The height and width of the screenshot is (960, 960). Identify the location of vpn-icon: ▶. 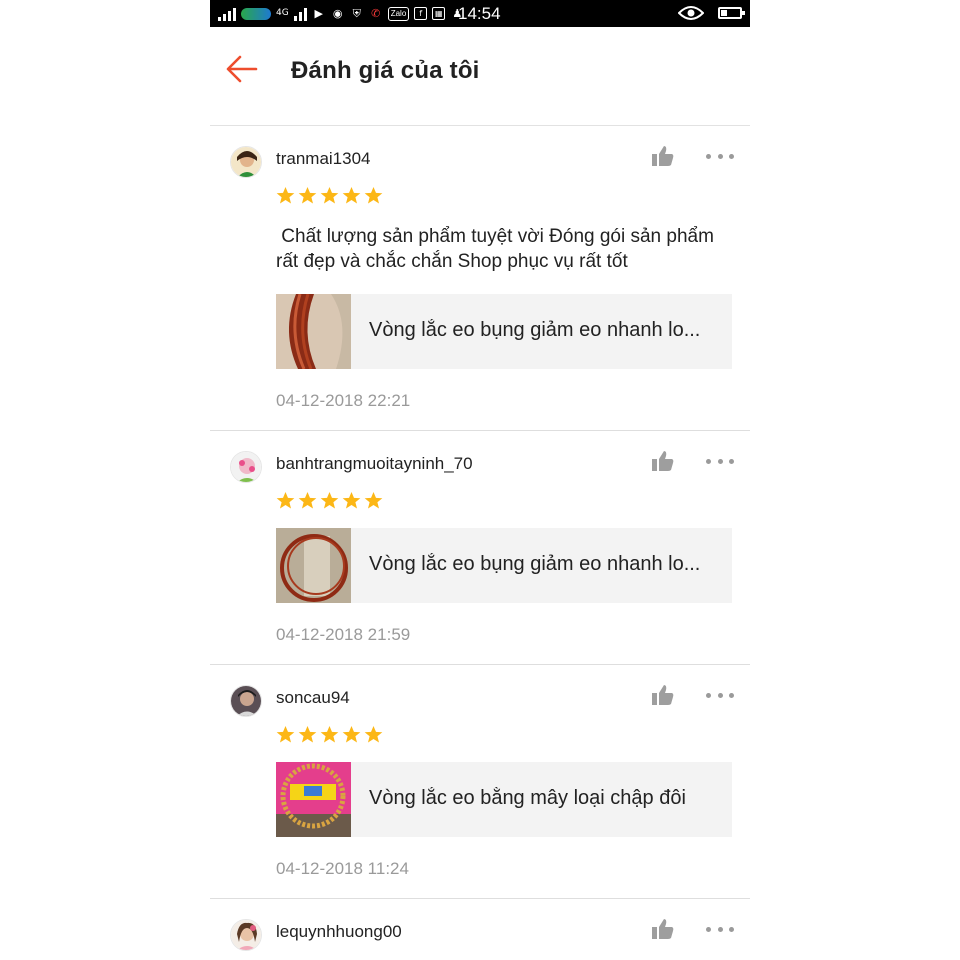
(318, 13).